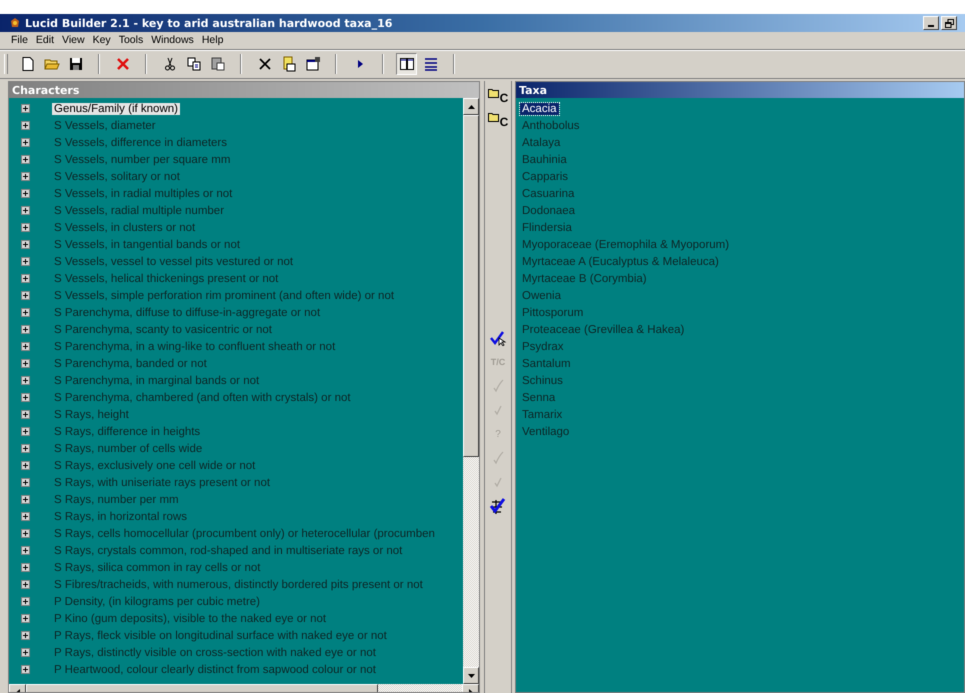  Describe the element at coordinates (187, 312) in the screenshot. I see `character-item: S Parenchyma, diffuse to diffuse-in-aggregate or not` at that location.